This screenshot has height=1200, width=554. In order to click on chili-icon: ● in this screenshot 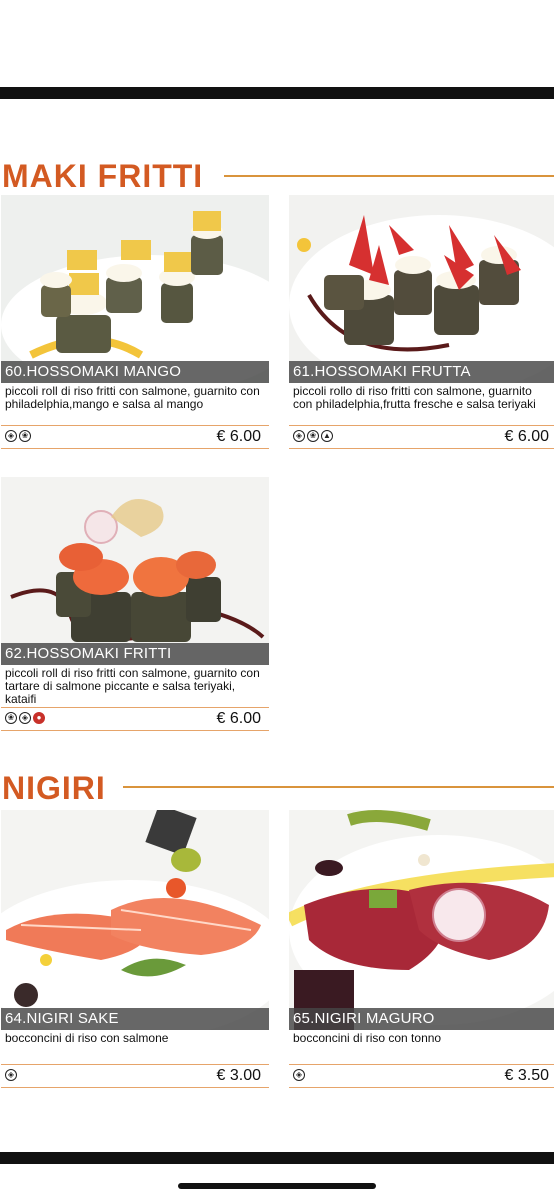, I will do `click(39, 718)`.